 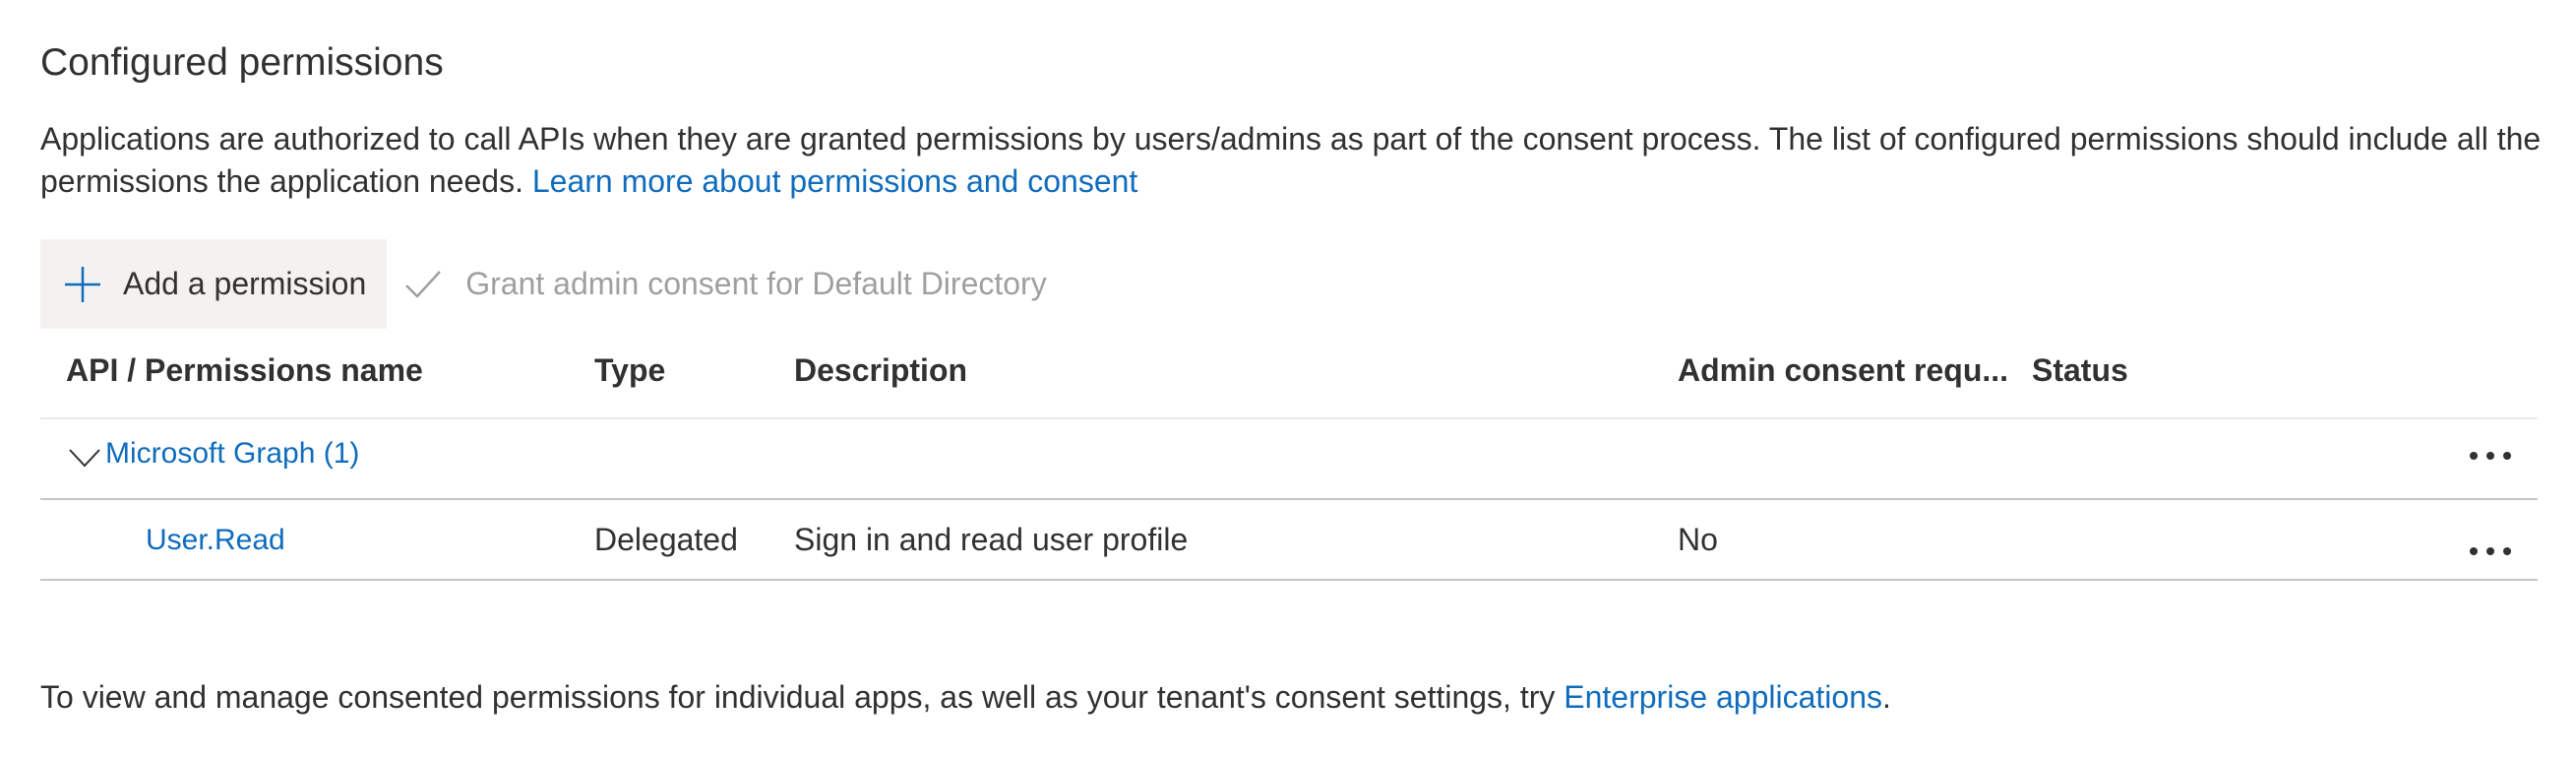 What do you see at coordinates (2080, 370) in the screenshot?
I see `column-header-status: Status` at bounding box center [2080, 370].